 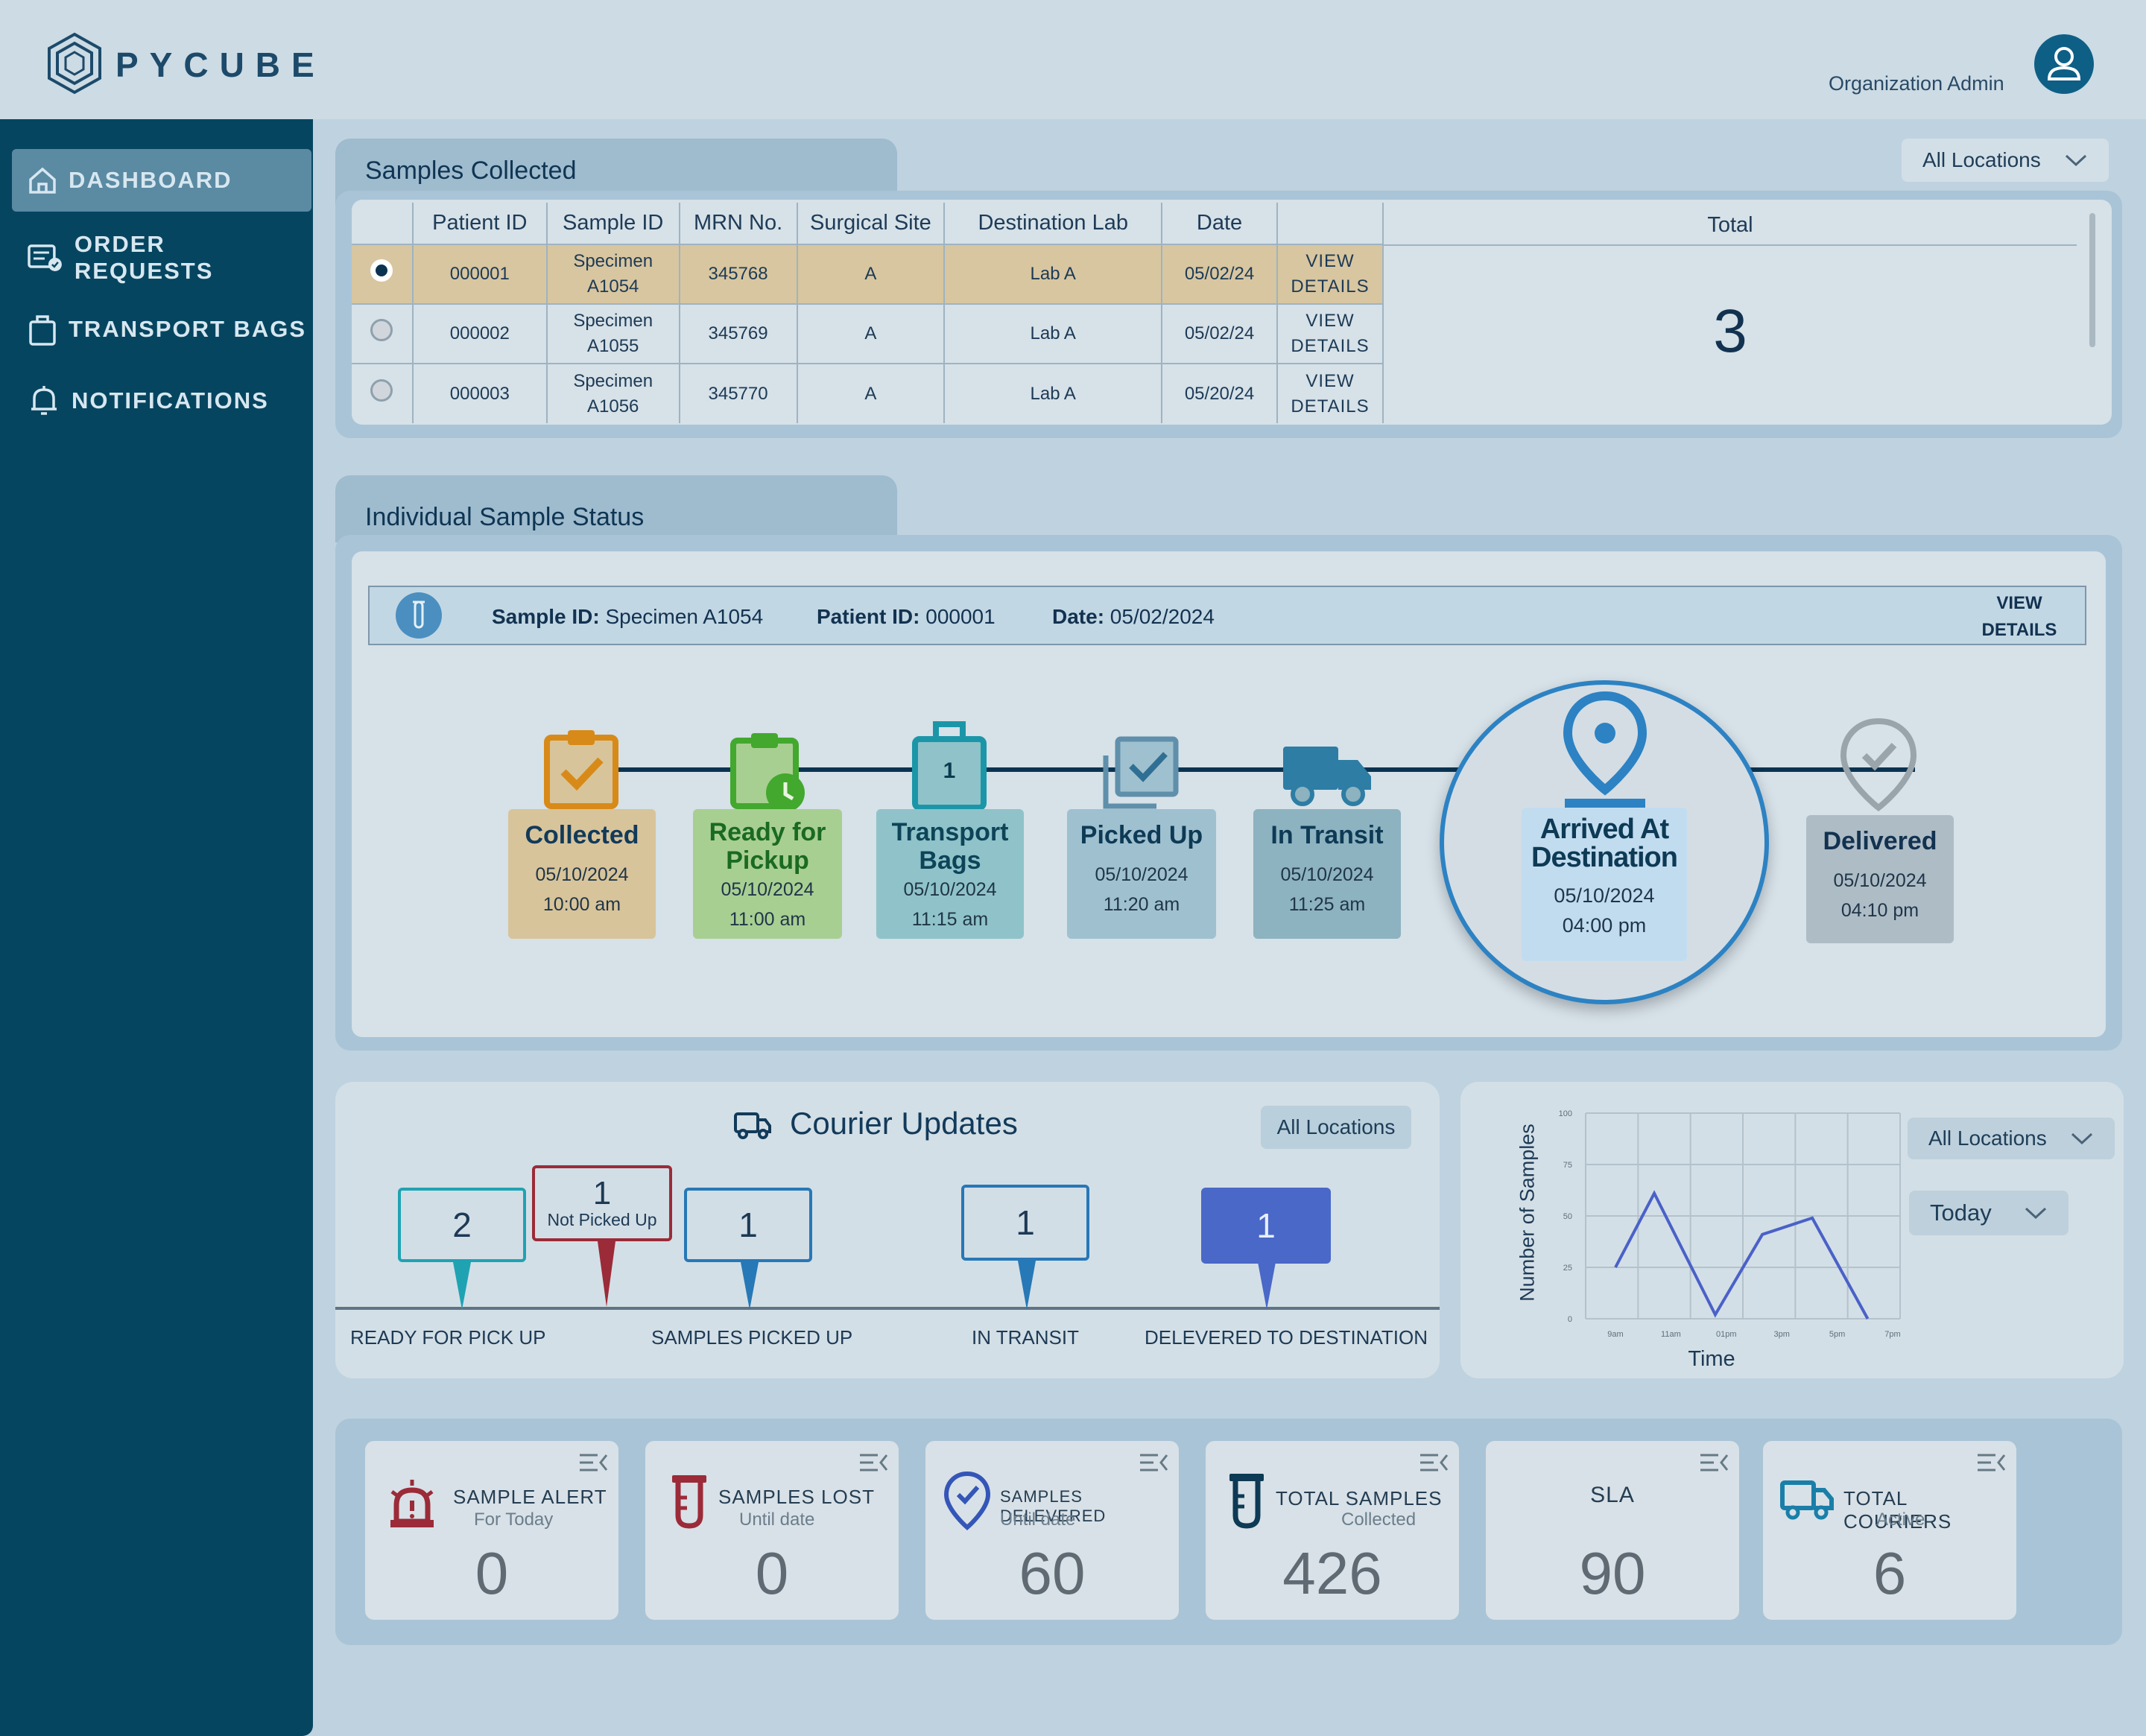 What do you see at coordinates (772, 1530) in the screenshot?
I see `card-samples-lost: SAMPLES LOST Until date 0` at bounding box center [772, 1530].